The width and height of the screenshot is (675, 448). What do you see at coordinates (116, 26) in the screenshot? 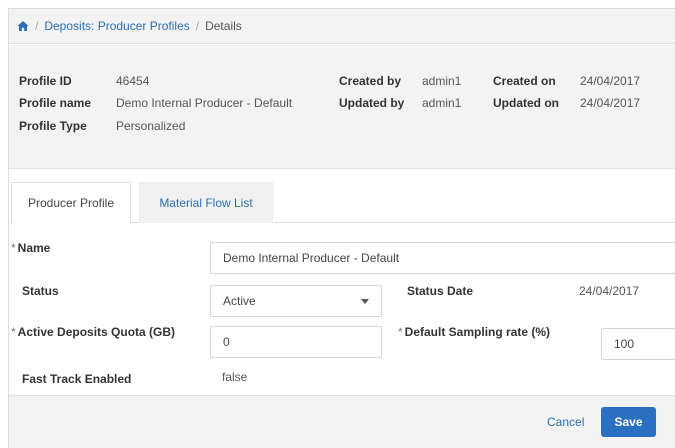
I see `breadcrumb-item-deposits: Deposits: Producer Profiles` at bounding box center [116, 26].